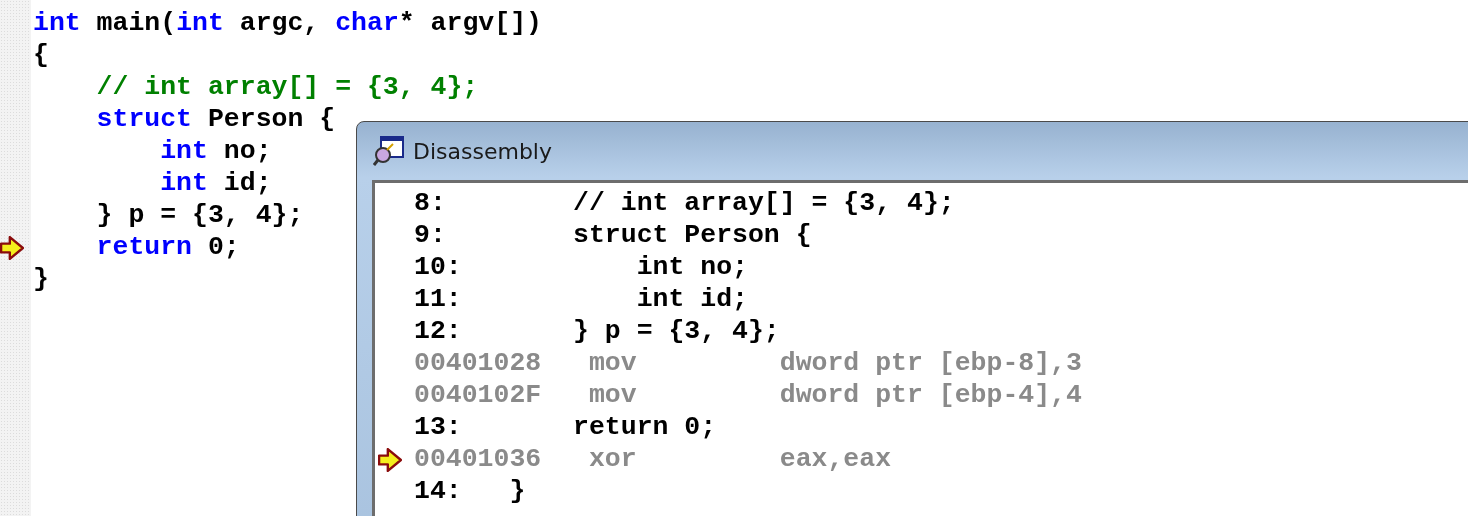 The height and width of the screenshot is (516, 1468). Describe the element at coordinates (691, 299) in the screenshot. I see `source-line: int id;` at that location.